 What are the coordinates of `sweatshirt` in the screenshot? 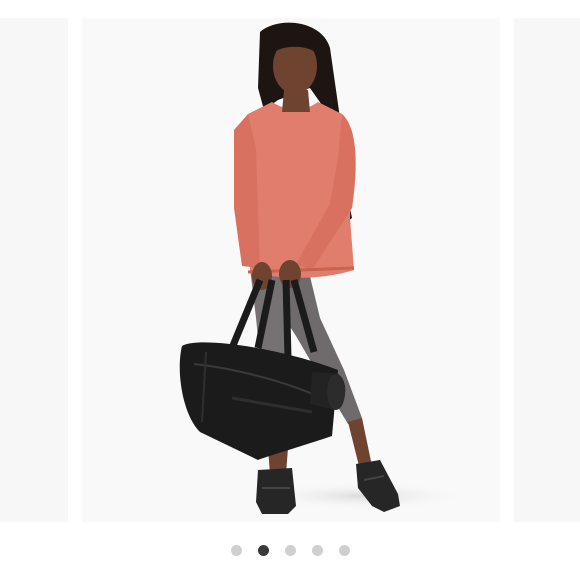 It's located at (295, 190).